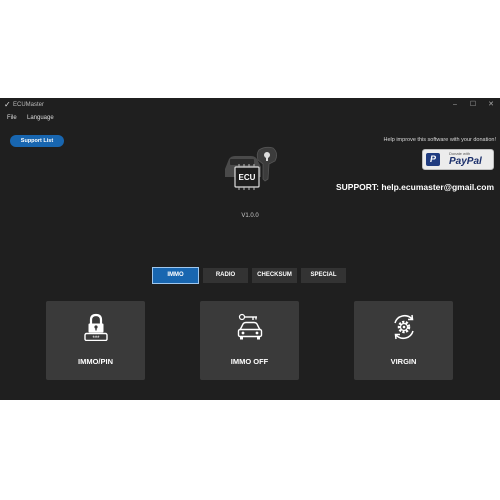  Describe the element at coordinates (40, 118) in the screenshot. I see `menu-language: Language` at that location.